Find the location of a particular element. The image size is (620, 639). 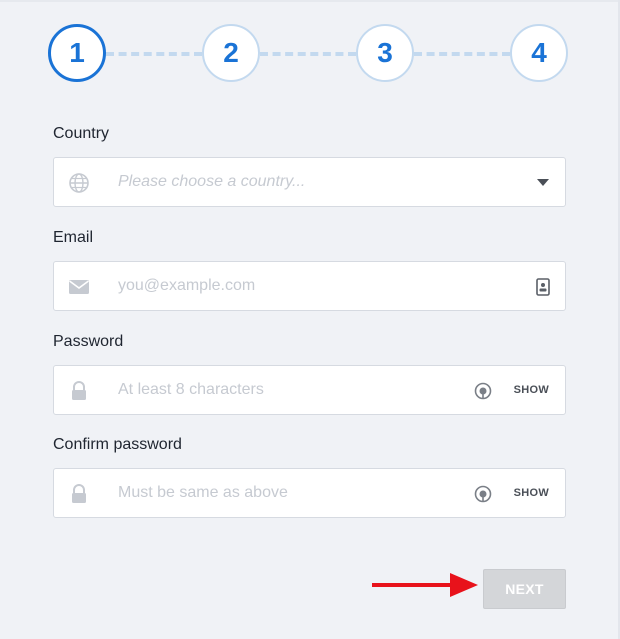

confirm-password-input is located at coordinates (288, 493).